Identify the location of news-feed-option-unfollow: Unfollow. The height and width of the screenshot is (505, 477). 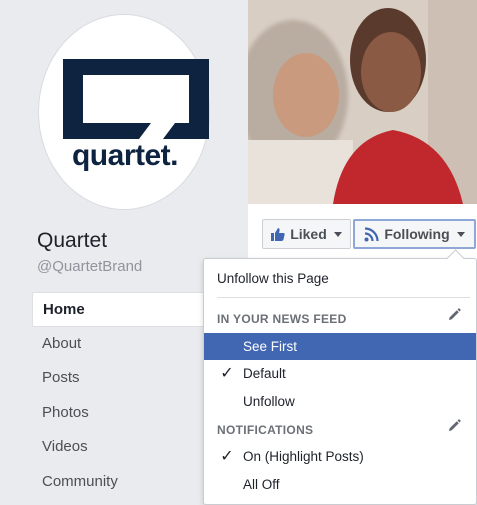
(340, 401).